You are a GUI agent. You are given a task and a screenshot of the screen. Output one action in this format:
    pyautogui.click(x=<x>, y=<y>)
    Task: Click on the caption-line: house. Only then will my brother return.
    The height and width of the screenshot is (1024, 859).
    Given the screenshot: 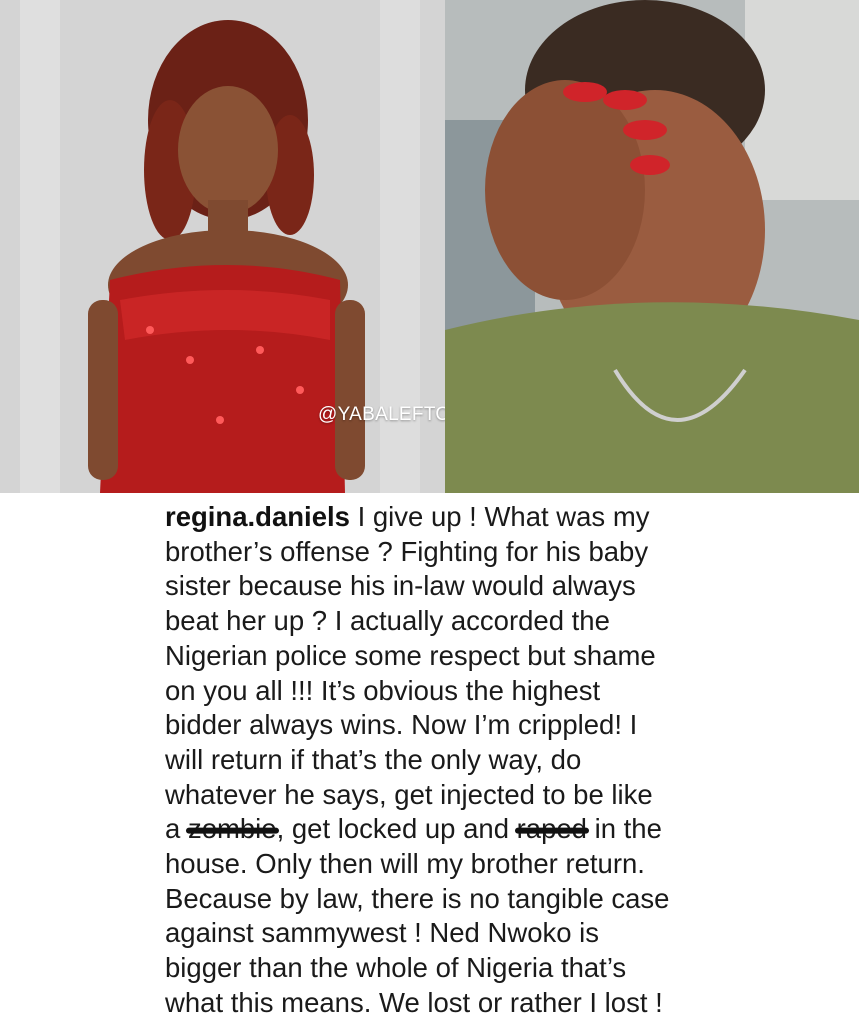 What is the action you would take?
    pyautogui.click(x=405, y=864)
    